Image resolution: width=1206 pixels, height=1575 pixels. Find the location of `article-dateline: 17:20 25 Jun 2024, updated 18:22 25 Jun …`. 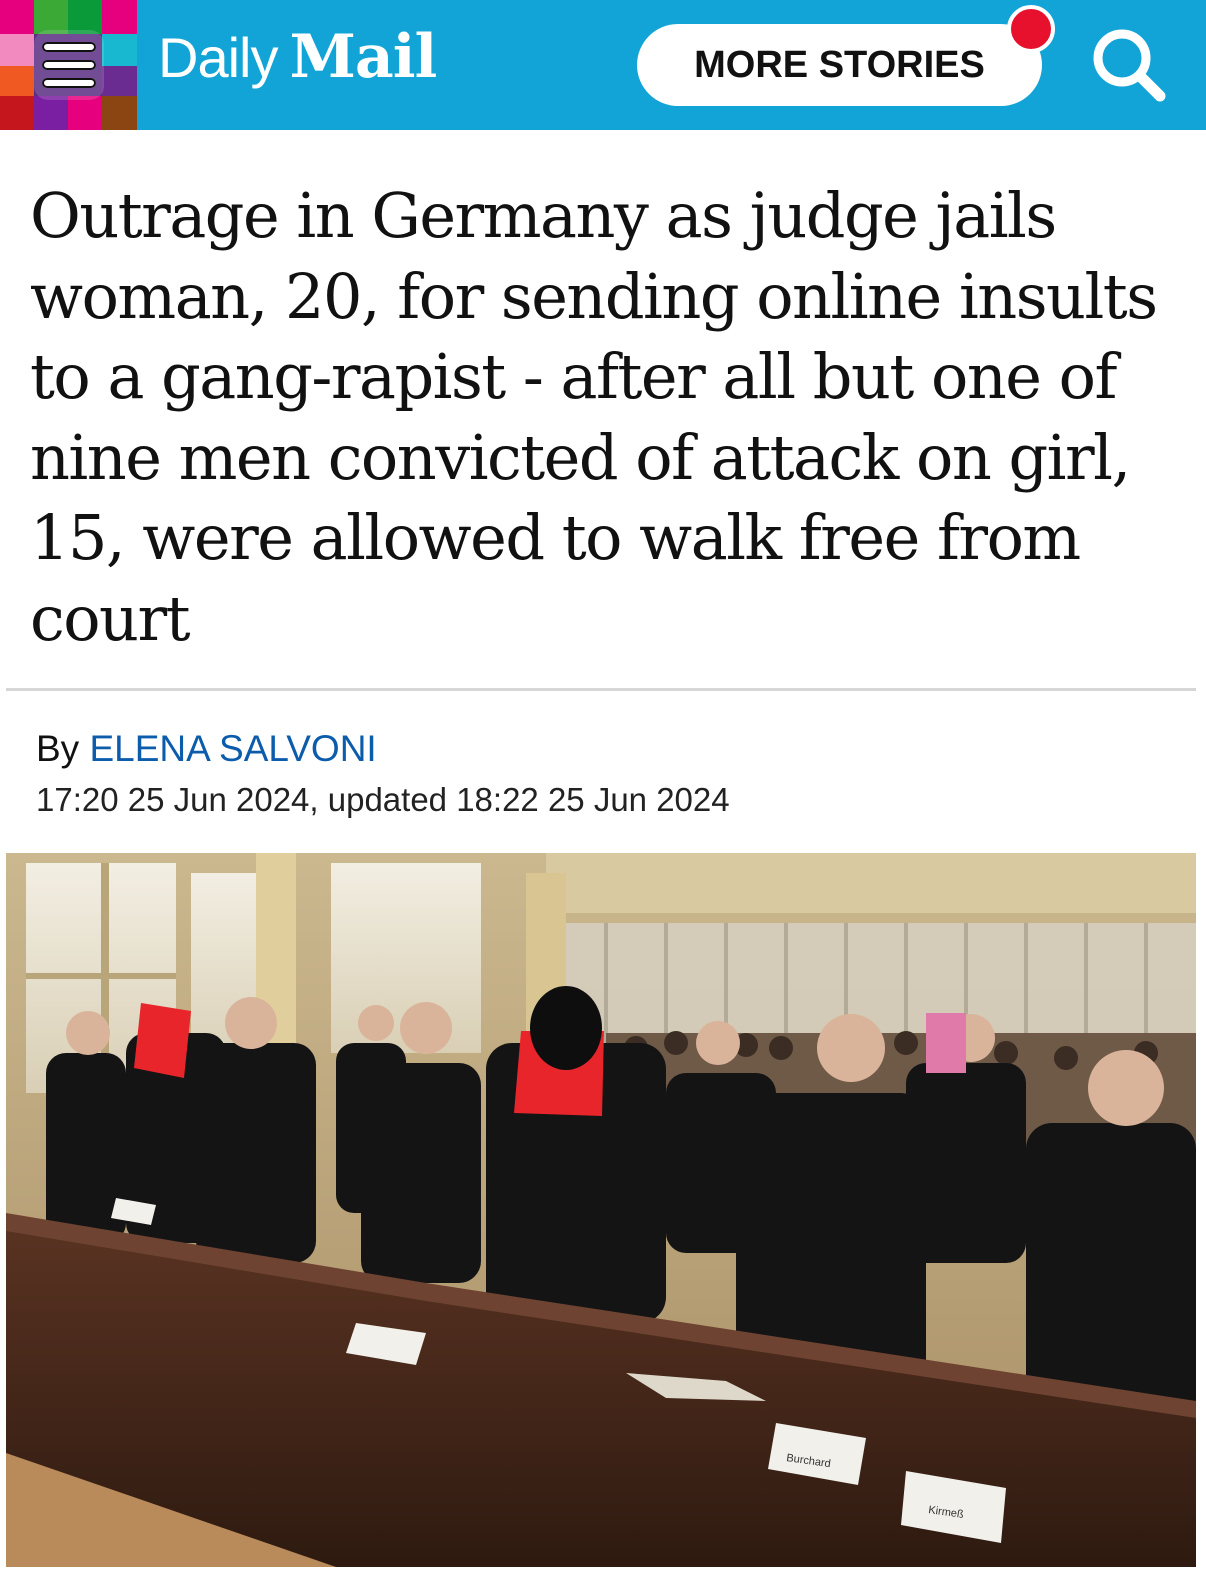

article-dateline: 17:20 25 Jun 2024, updated 18:22 25 Jun … is located at coordinates (383, 799).